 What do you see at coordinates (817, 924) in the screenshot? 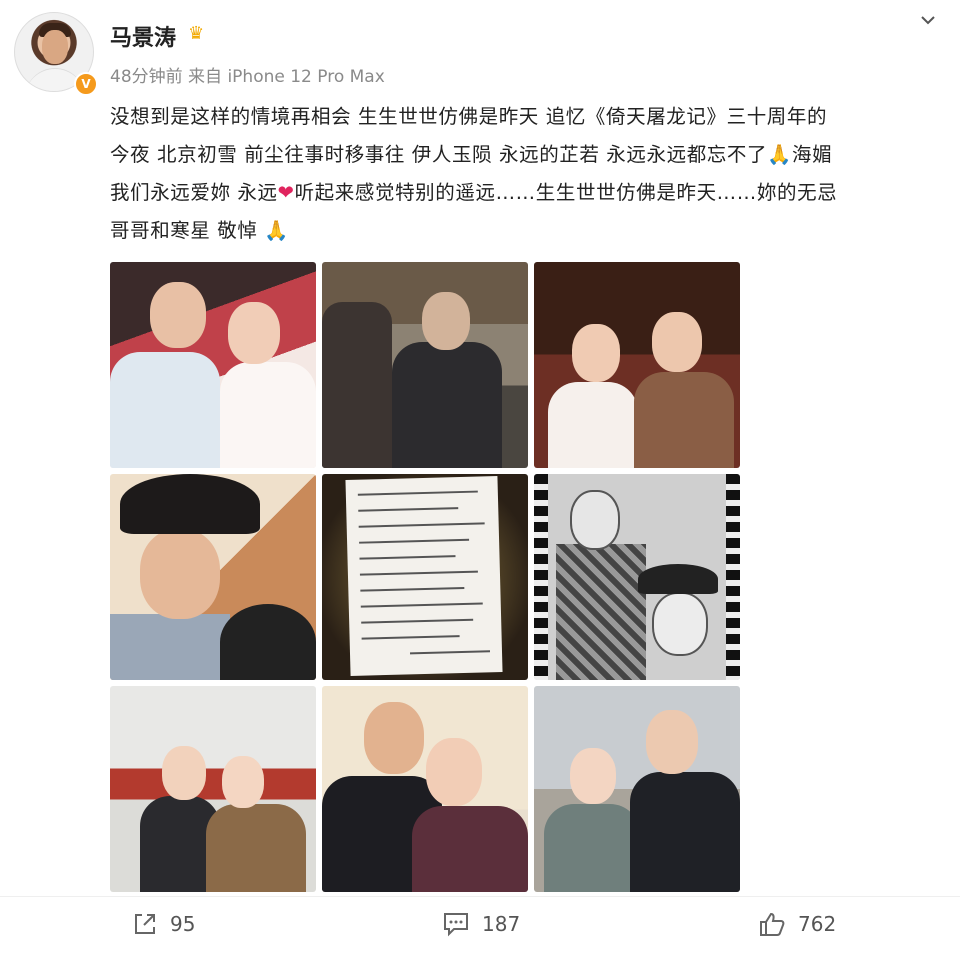
I see `like-count: 762` at bounding box center [817, 924].